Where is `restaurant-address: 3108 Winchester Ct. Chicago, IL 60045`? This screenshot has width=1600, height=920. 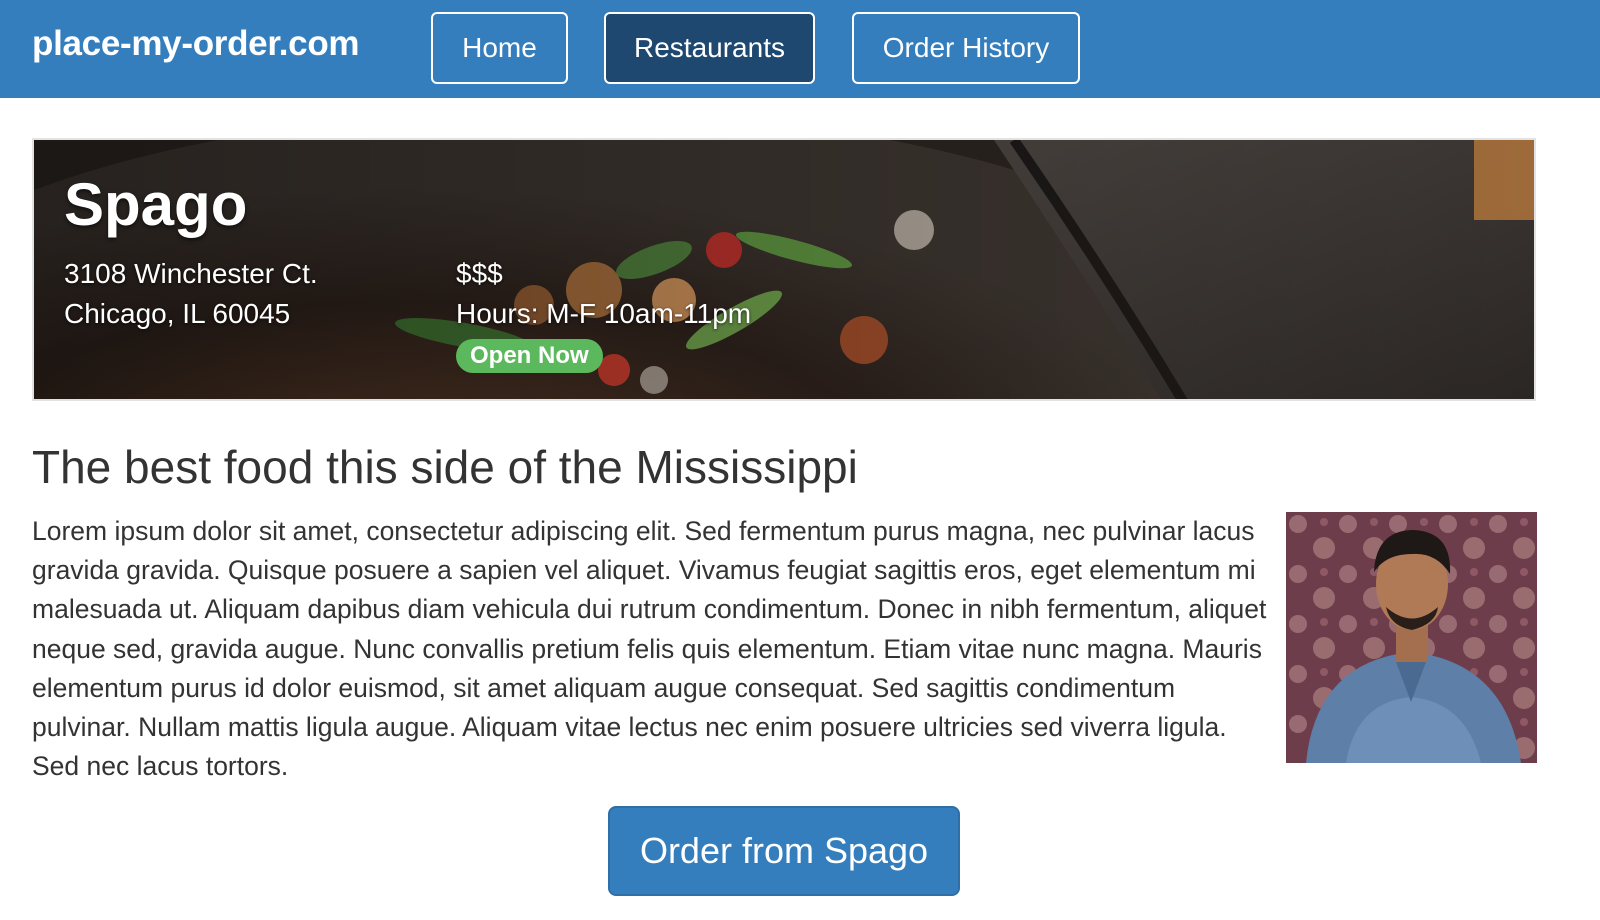
restaurant-address: 3108 Winchester Ct. Chicago, IL 60045 is located at coordinates (191, 294).